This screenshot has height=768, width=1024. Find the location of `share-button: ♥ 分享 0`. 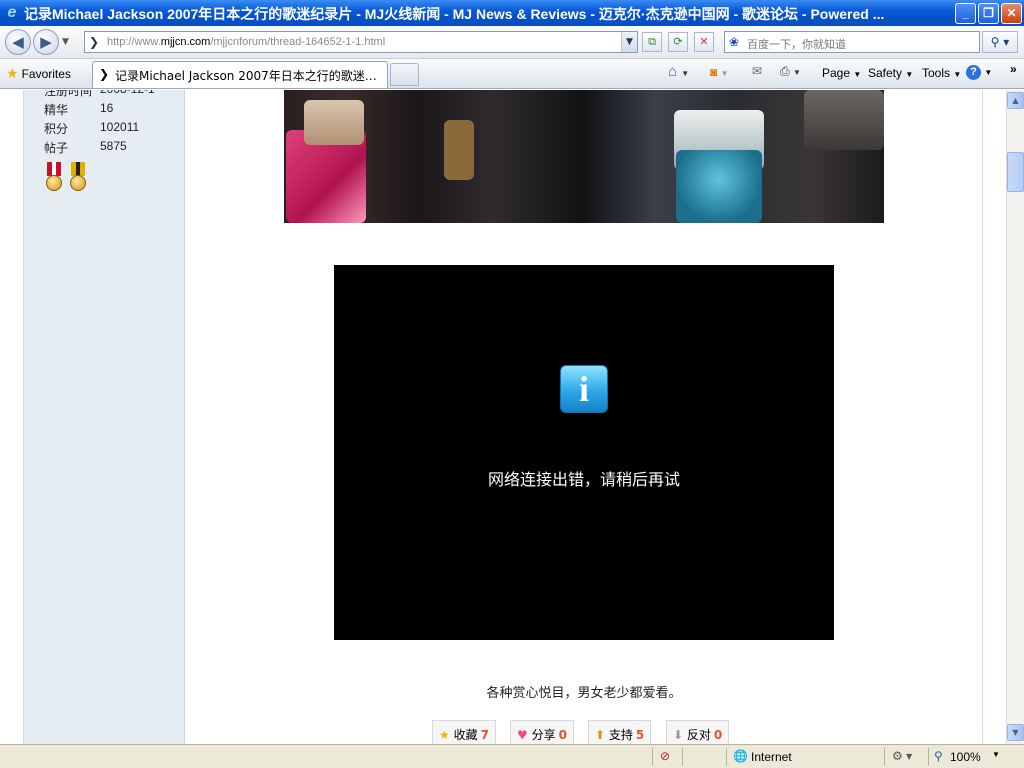

share-button: ♥ 分享 0 is located at coordinates (542, 732).